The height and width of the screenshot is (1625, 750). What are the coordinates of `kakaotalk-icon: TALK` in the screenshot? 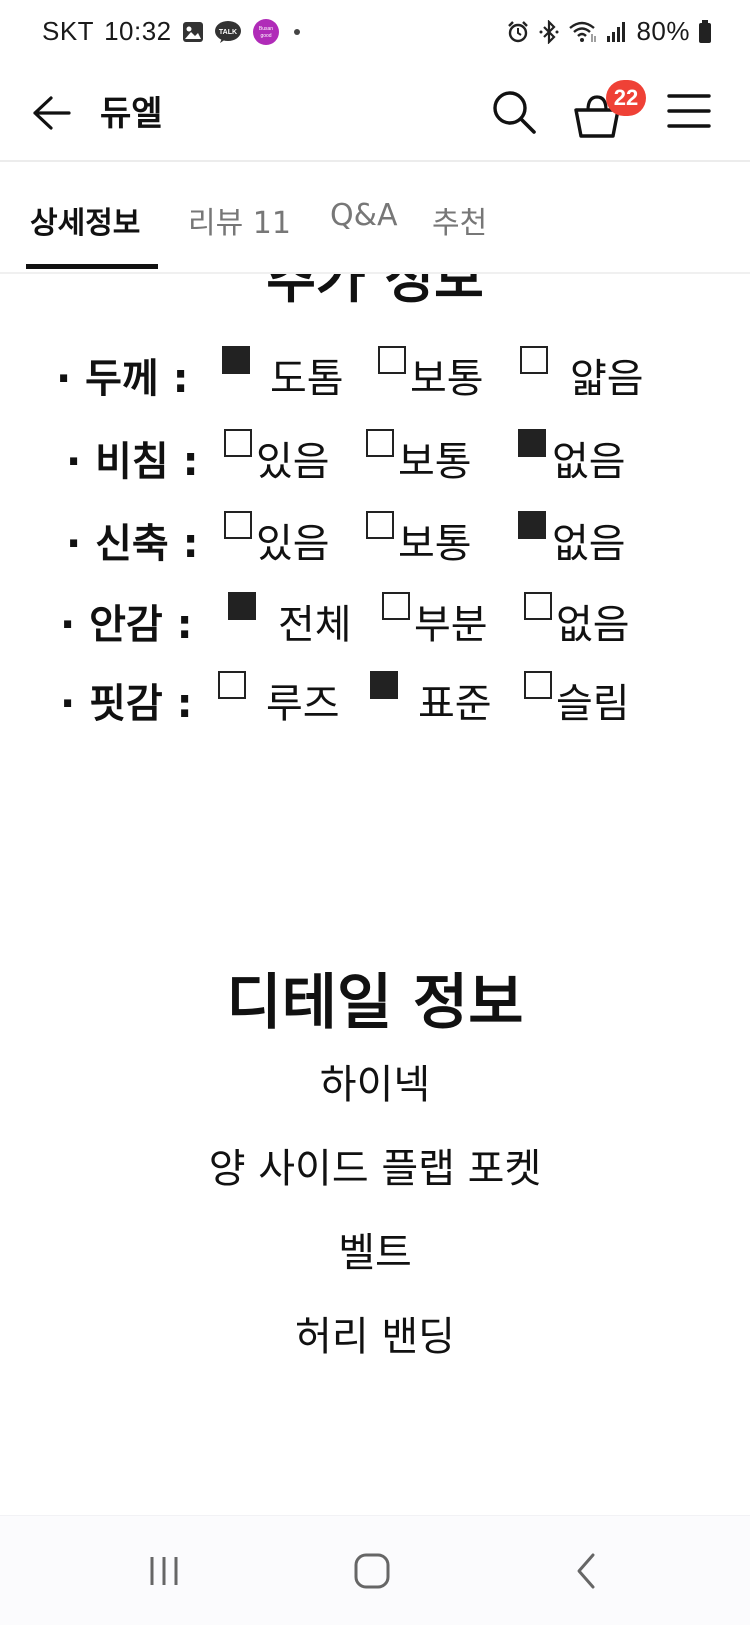 It's located at (228, 32).